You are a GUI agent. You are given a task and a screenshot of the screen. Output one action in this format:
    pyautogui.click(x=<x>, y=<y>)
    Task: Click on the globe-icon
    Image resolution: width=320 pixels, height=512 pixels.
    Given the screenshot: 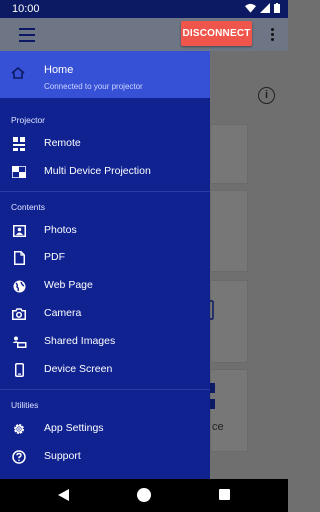 What is the action you would take?
    pyautogui.click(x=19, y=286)
    